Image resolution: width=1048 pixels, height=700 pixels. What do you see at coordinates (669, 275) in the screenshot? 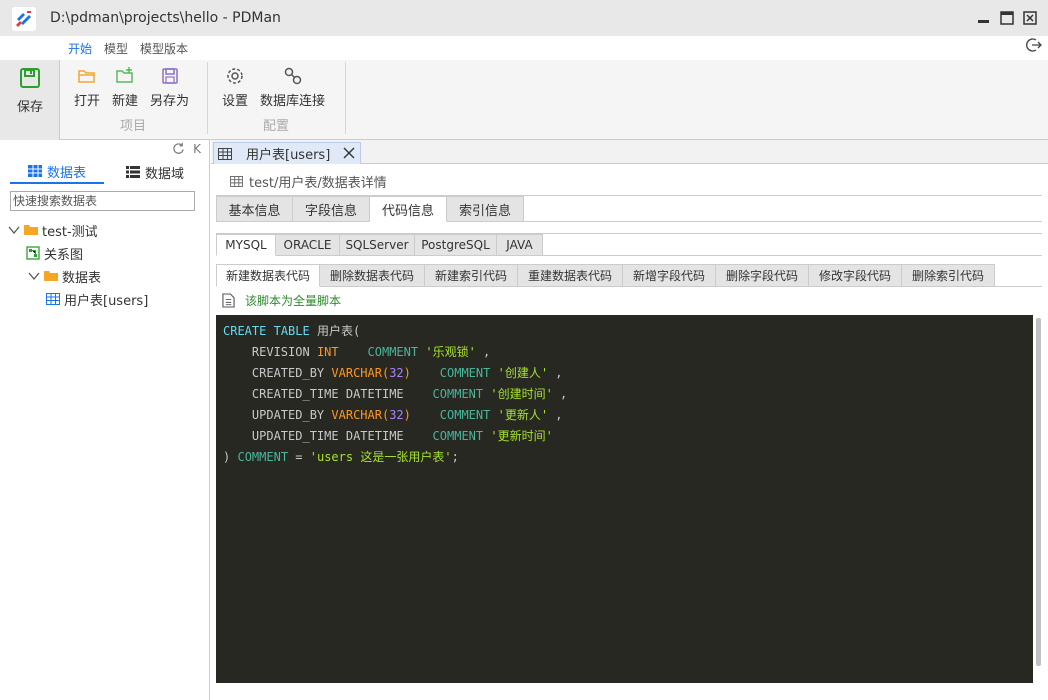
I see `tab-add-field-code: 新增字段代码` at bounding box center [669, 275].